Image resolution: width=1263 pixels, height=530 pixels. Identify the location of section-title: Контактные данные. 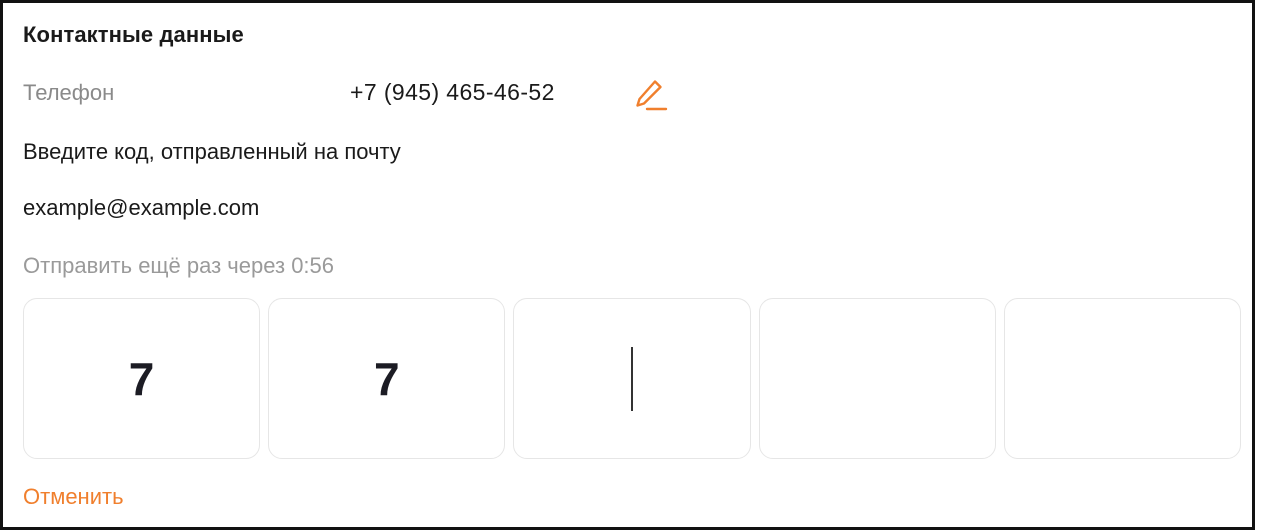
(133, 34).